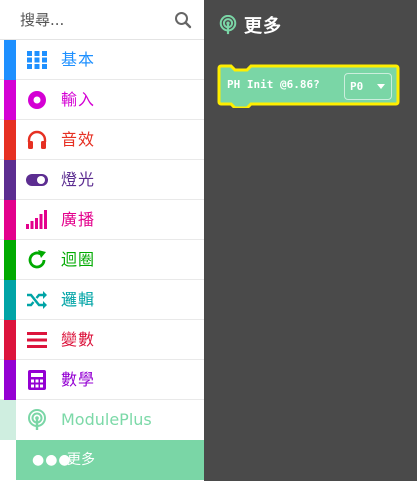  I want to click on category-label: 基本, so click(78, 59).